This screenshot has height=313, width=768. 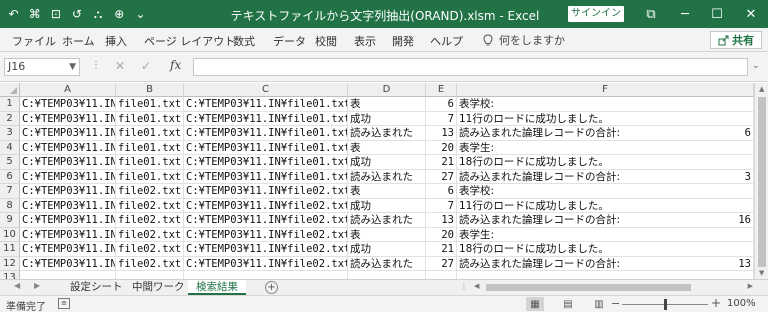 What do you see at coordinates (387, 90) in the screenshot?
I see `column-header-d: D` at bounding box center [387, 90].